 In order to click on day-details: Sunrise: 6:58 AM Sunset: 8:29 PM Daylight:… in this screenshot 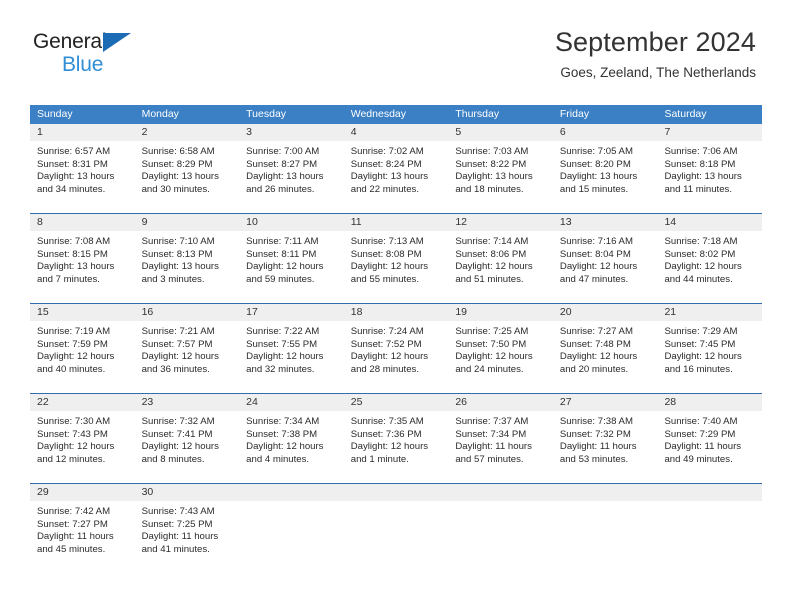, I will do `click(187, 168)`.